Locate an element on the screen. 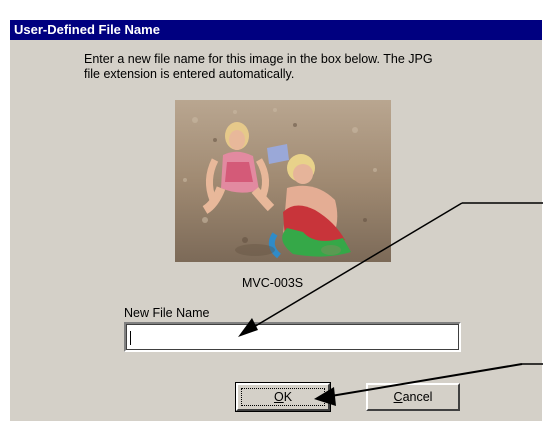 This screenshot has height=426, width=543. cancel-button: Cancel is located at coordinates (413, 397).